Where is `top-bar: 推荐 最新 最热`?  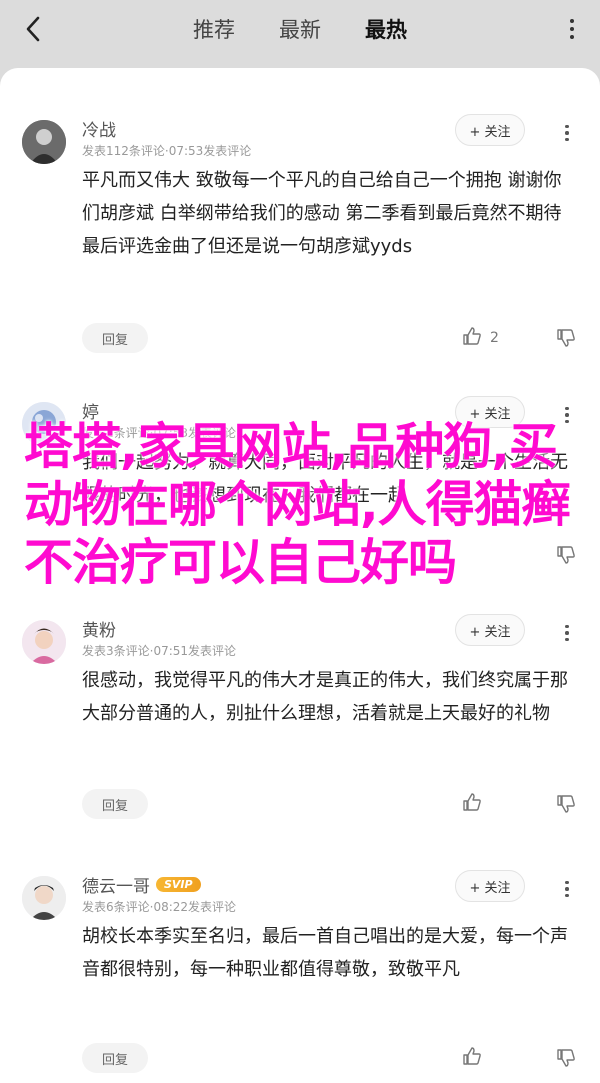 top-bar: 推荐 最新 最热 is located at coordinates (300, 31).